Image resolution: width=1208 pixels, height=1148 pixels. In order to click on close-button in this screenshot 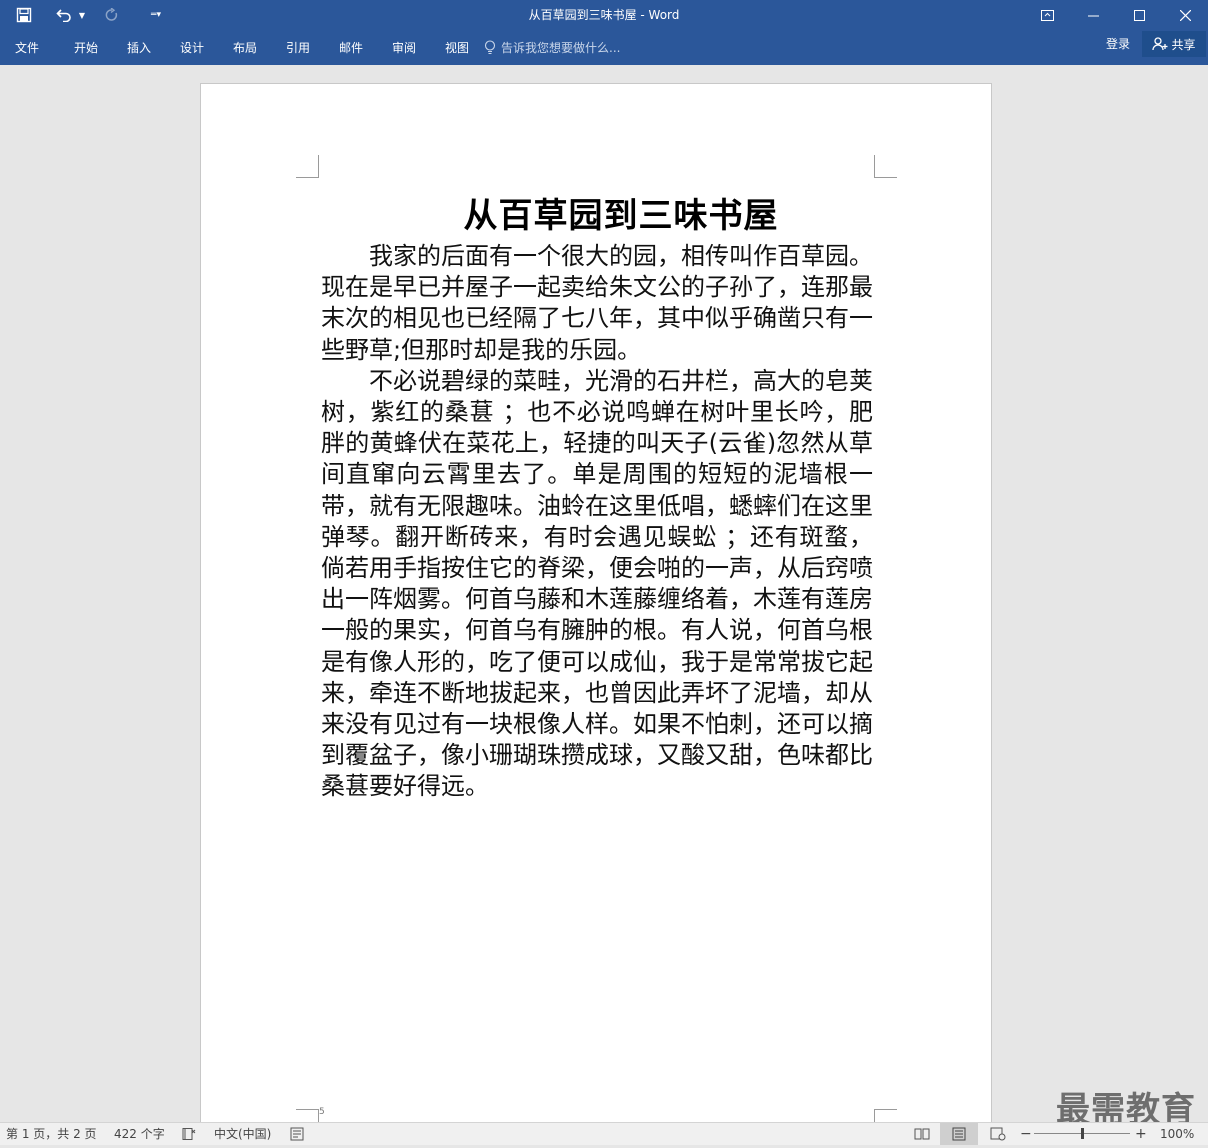, I will do `click(1185, 15)`.